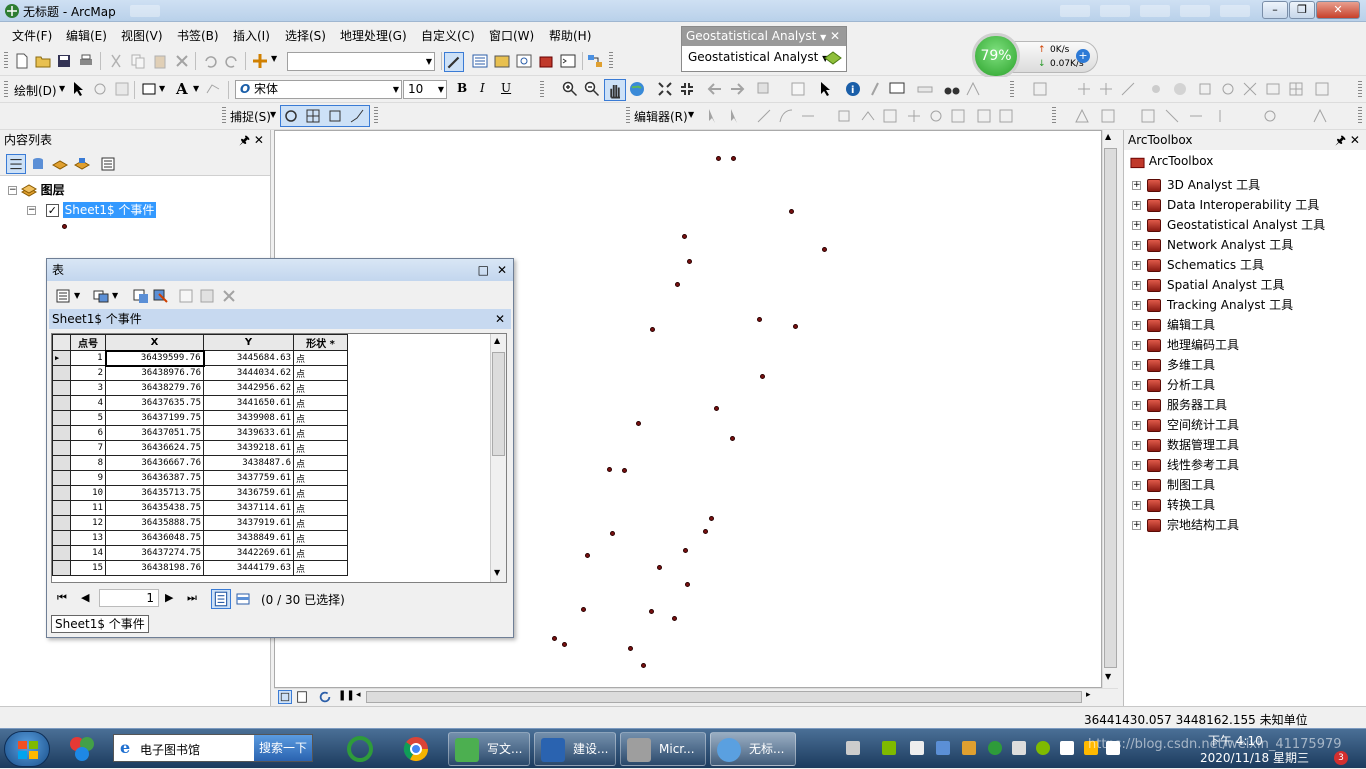 The height and width of the screenshot is (769, 1366). I want to click on cell-y: 3439908.61, so click(248, 418).